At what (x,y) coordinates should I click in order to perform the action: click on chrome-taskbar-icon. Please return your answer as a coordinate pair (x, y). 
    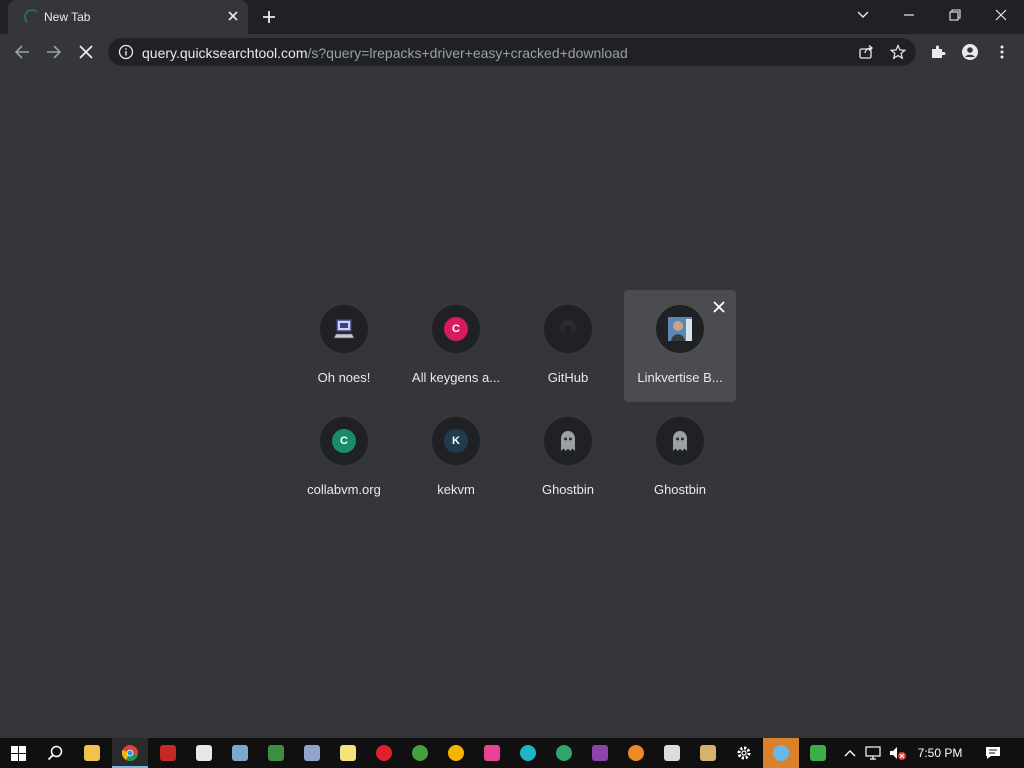
    Looking at the image, I should click on (130, 753).